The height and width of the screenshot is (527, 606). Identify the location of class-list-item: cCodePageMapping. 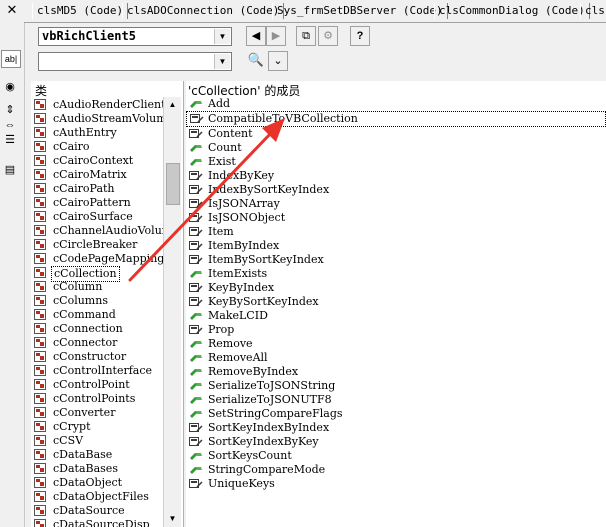
(107, 259).